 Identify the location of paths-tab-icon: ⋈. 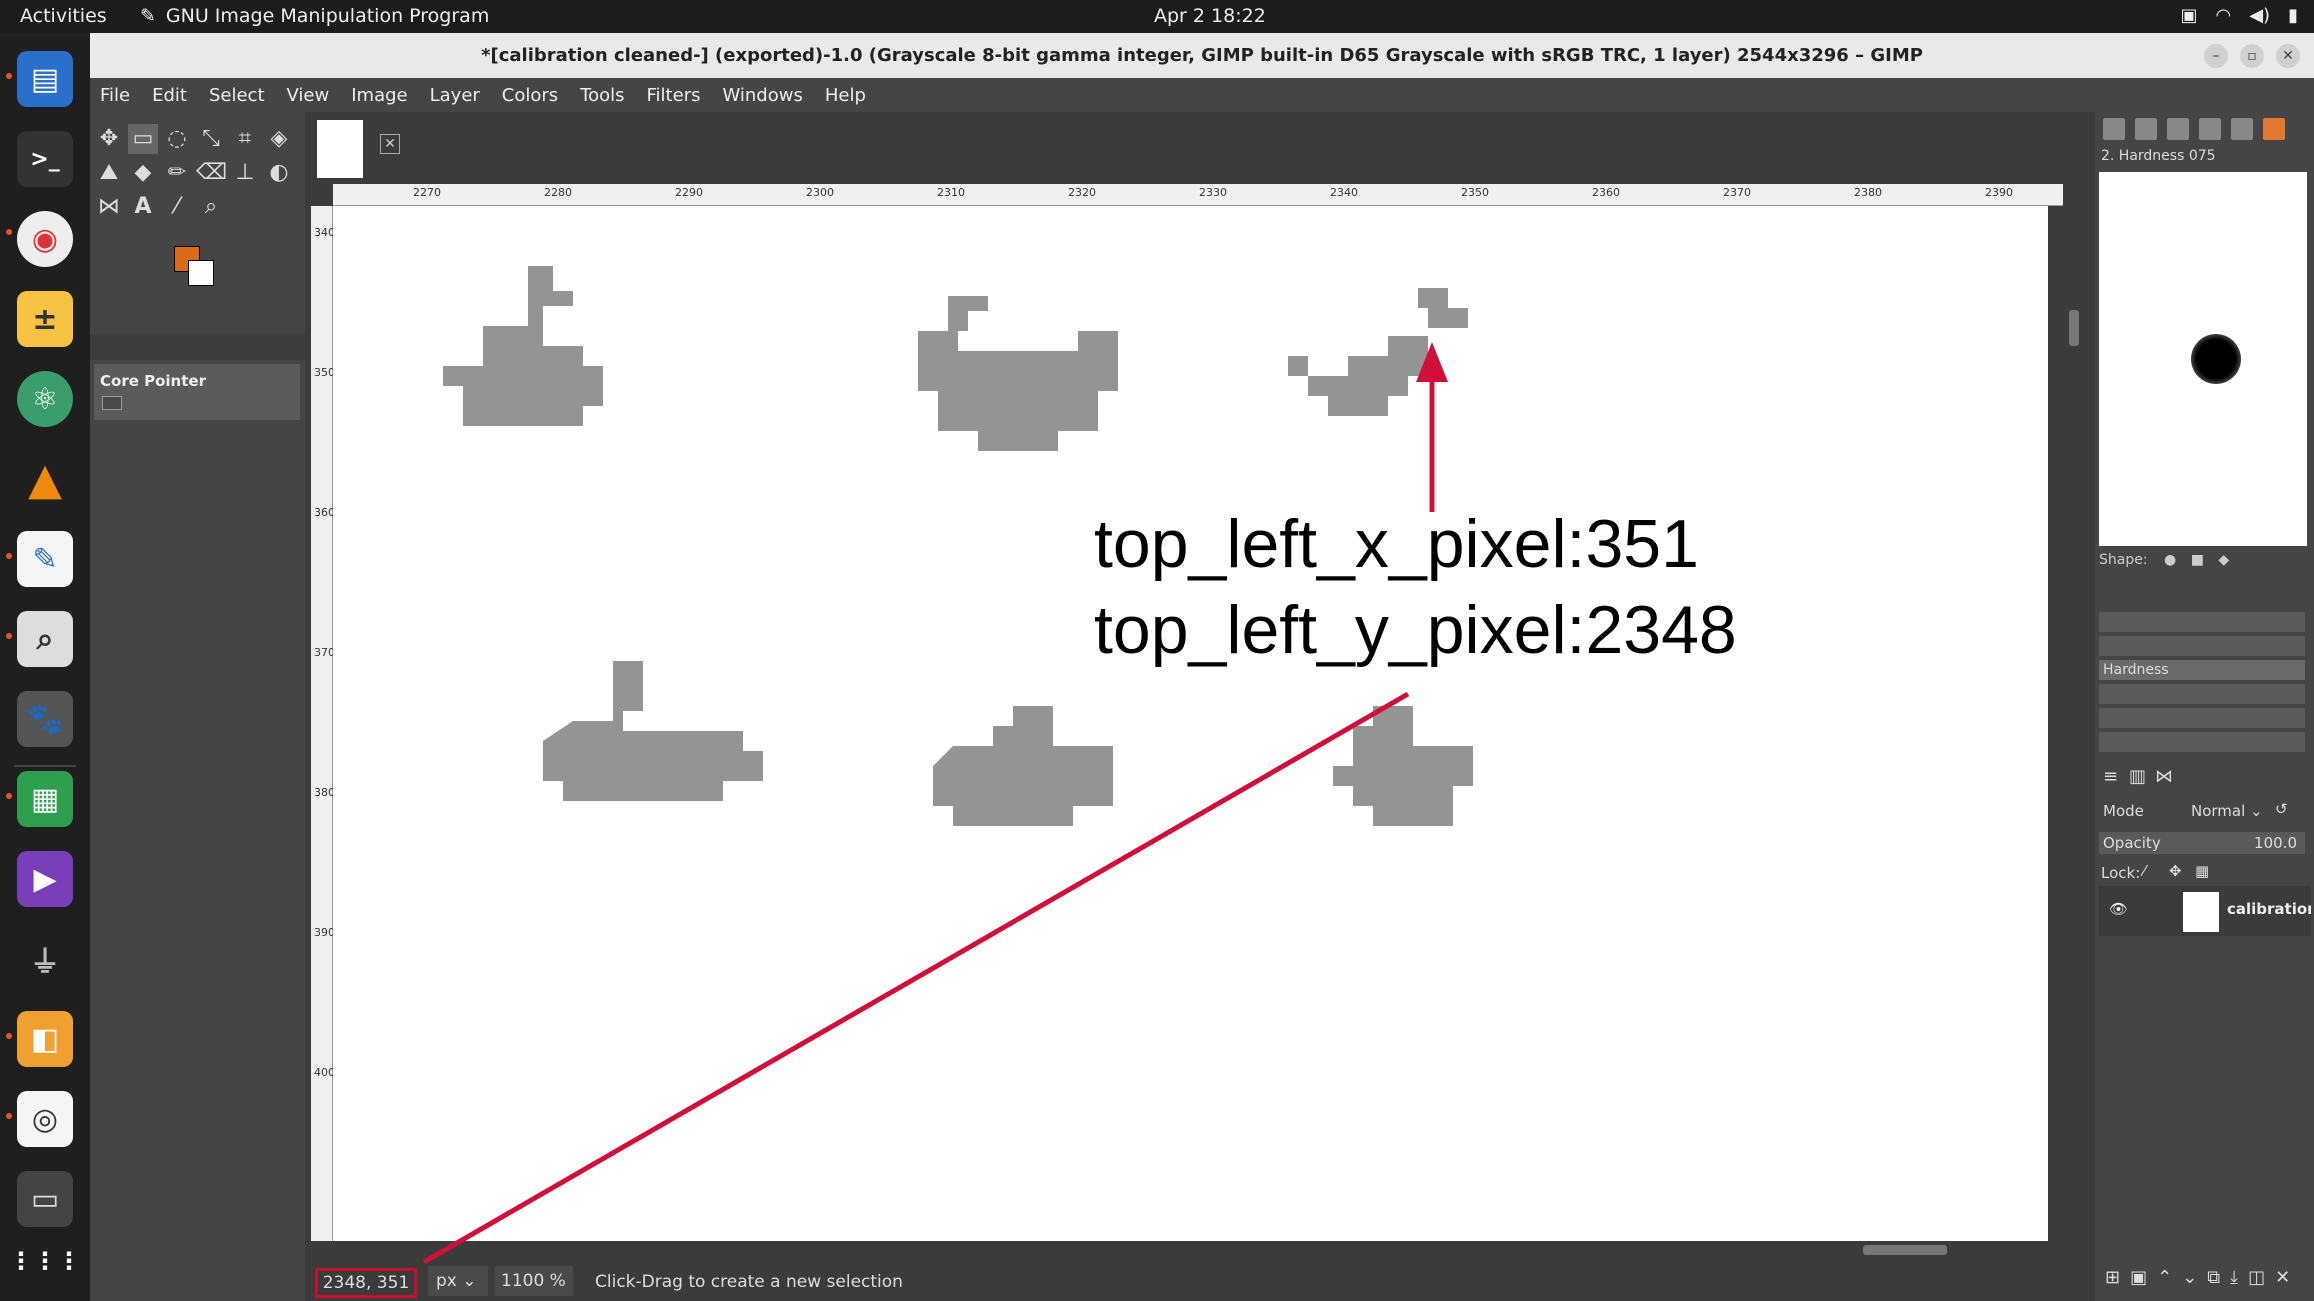
(2164, 776).